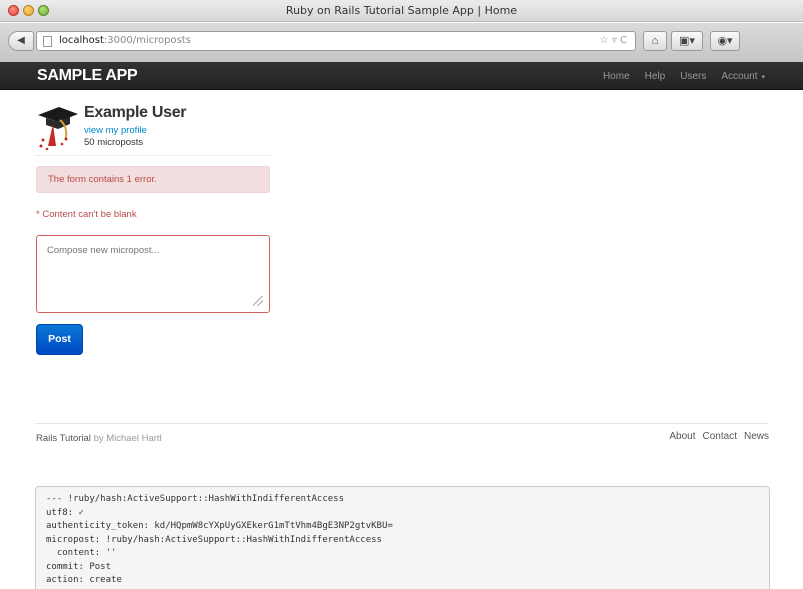 The width and height of the screenshot is (803, 589). I want to click on window-titlebar: Ruby on Rails Tutorial Sample App | Home, so click(401, 11).